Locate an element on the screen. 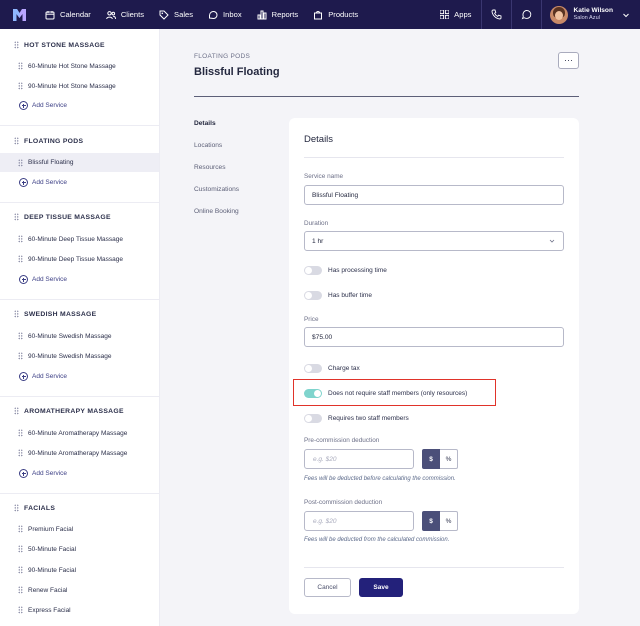 This screenshot has width=640, height=626. category-divider is located at coordinates (79, 299).